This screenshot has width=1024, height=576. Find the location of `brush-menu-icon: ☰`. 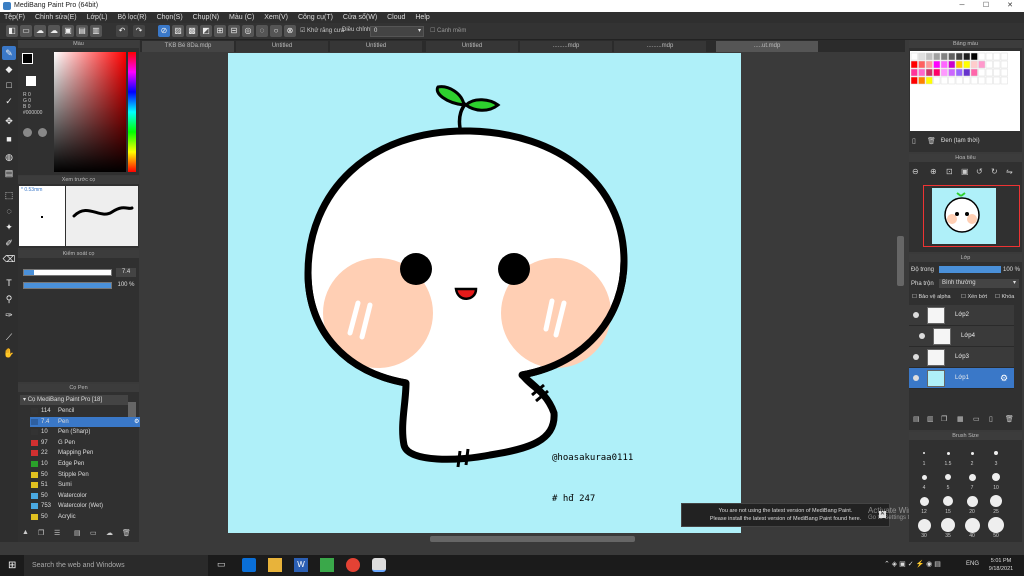

brush-menu-icon: ☰ is located at coordinates (57, 533).